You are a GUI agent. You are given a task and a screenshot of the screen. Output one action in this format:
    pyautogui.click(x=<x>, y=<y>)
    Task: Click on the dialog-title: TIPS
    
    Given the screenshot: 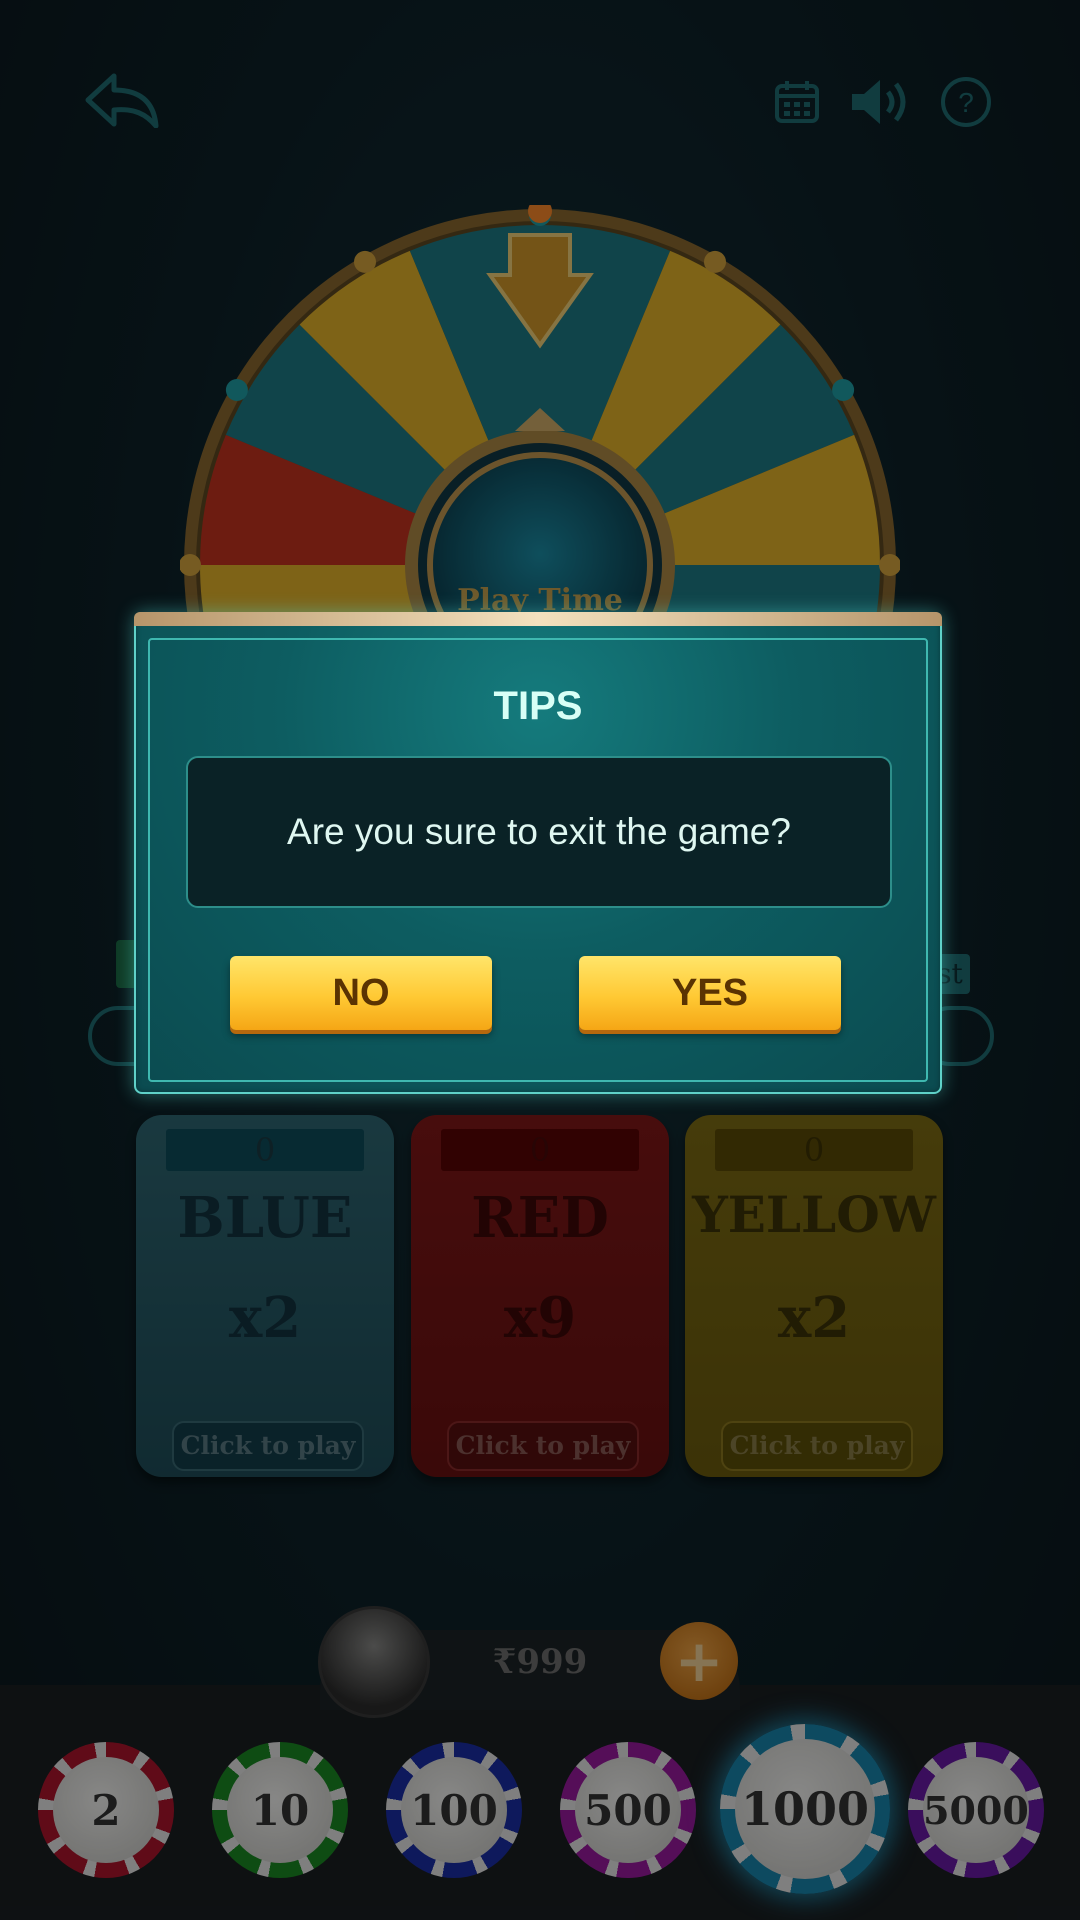 What is the action you would take?
    pyautogui.click(x=538, y=706)
    